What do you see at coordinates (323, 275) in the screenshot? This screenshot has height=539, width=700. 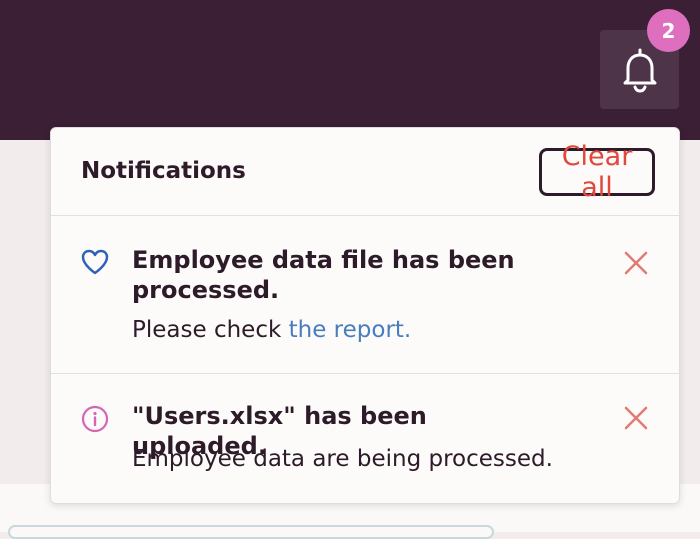 I see `notification-title: Employee data file has been processed.` at bounding box center [323, 275].